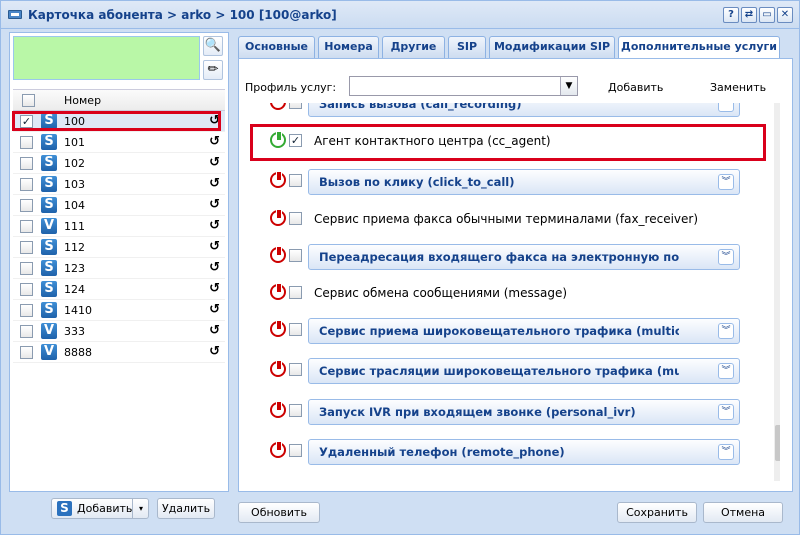 Image resolution: width=800 pixels, height=535 pixels. I want to click on close-button: ✕, so click(785, 15).